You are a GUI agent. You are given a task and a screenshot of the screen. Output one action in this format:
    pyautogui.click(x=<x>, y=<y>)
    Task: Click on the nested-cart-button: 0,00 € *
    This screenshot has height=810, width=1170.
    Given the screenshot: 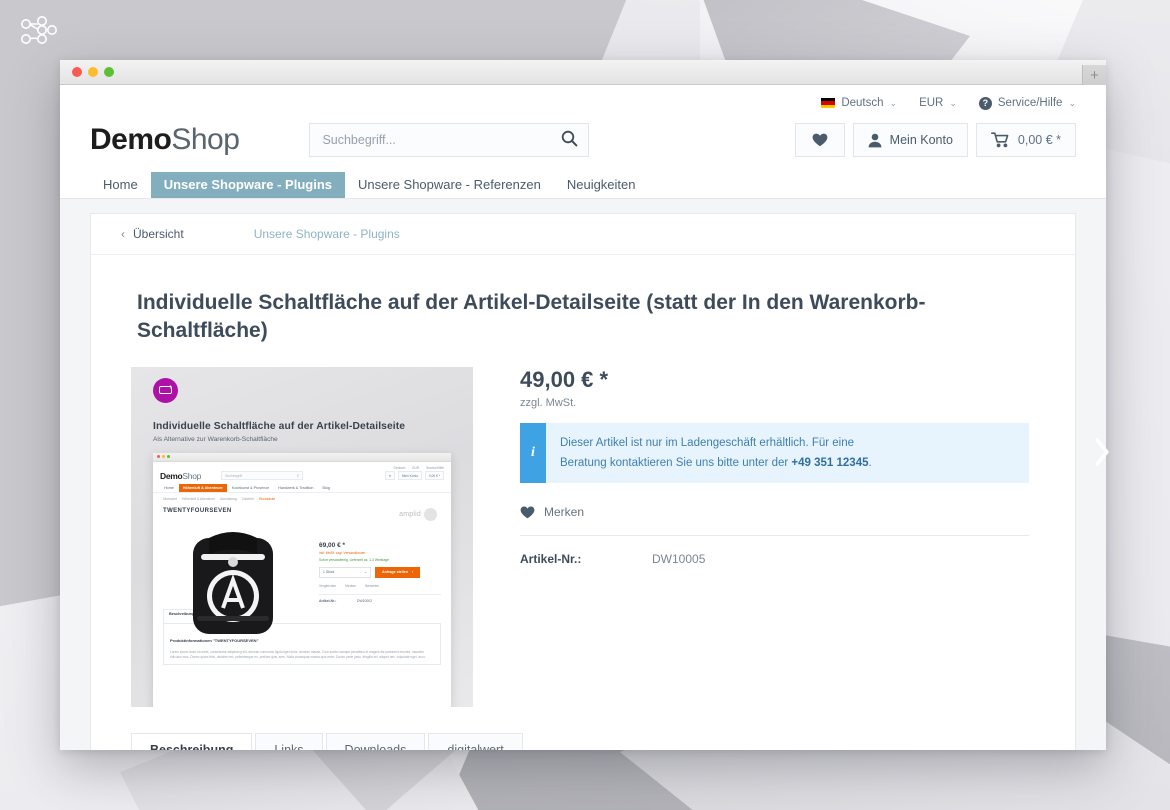 What is the action you would take?
    pyautogui.click(x=434, y=476)
    